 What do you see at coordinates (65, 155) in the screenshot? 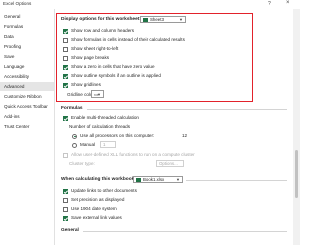
I see `checkbox-allow-udf` at bounding box center [65, 155].